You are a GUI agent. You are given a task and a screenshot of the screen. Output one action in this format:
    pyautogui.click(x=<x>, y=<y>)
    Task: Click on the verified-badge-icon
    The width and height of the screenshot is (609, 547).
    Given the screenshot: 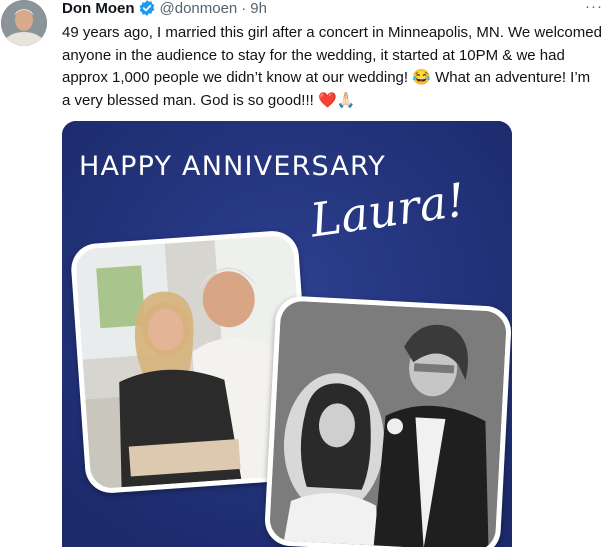 What is the action you would take?
    pyautogui.click(x=146, y=8)
    